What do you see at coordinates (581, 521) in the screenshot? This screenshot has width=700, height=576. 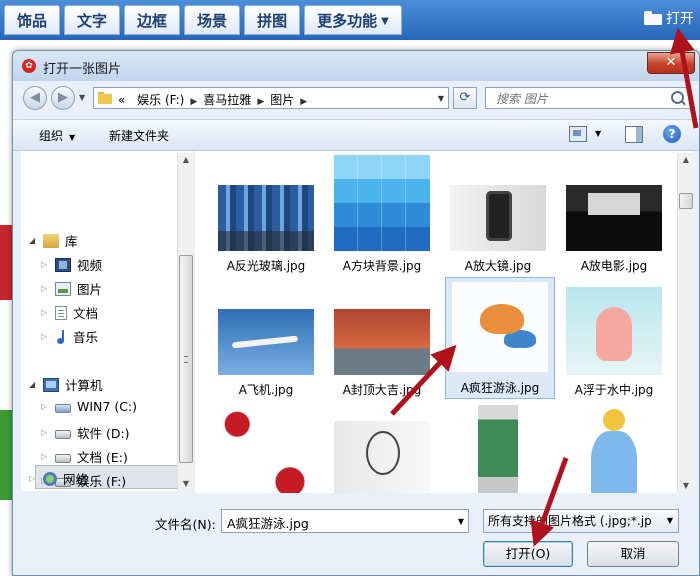 I see `filetype-select: 所有支持的图片格式 (.jpg;*.jp ▼` at bounding box center [581, 521].